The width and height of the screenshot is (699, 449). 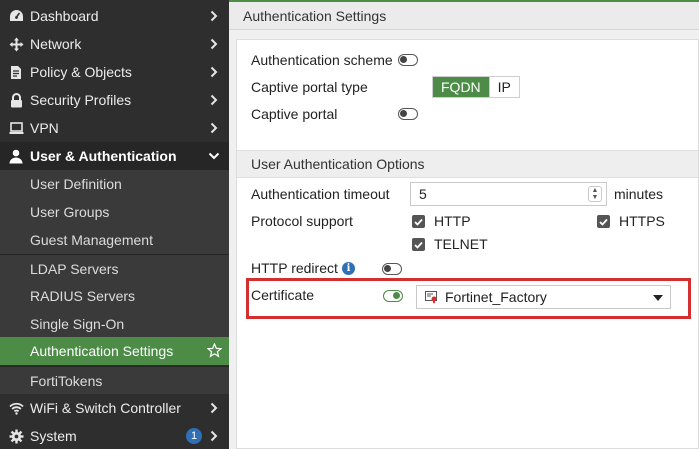 What do you see at coordinates (44, 128) in the screenshot?
I see `sidebar-item-label: VPN` at bounding box center [44, 128].